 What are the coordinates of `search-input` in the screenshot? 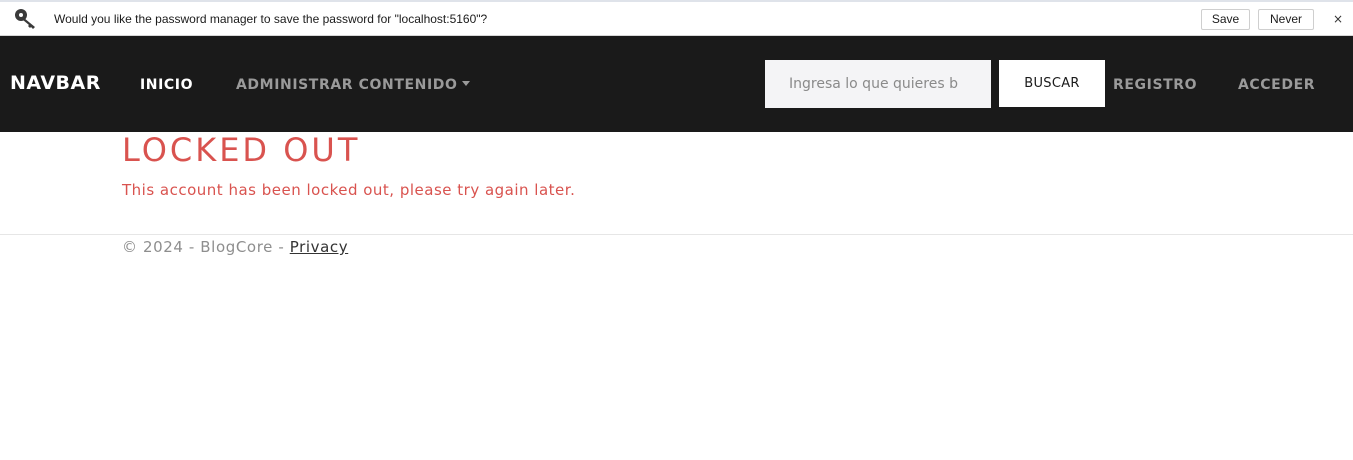 It's located at (878, 84).